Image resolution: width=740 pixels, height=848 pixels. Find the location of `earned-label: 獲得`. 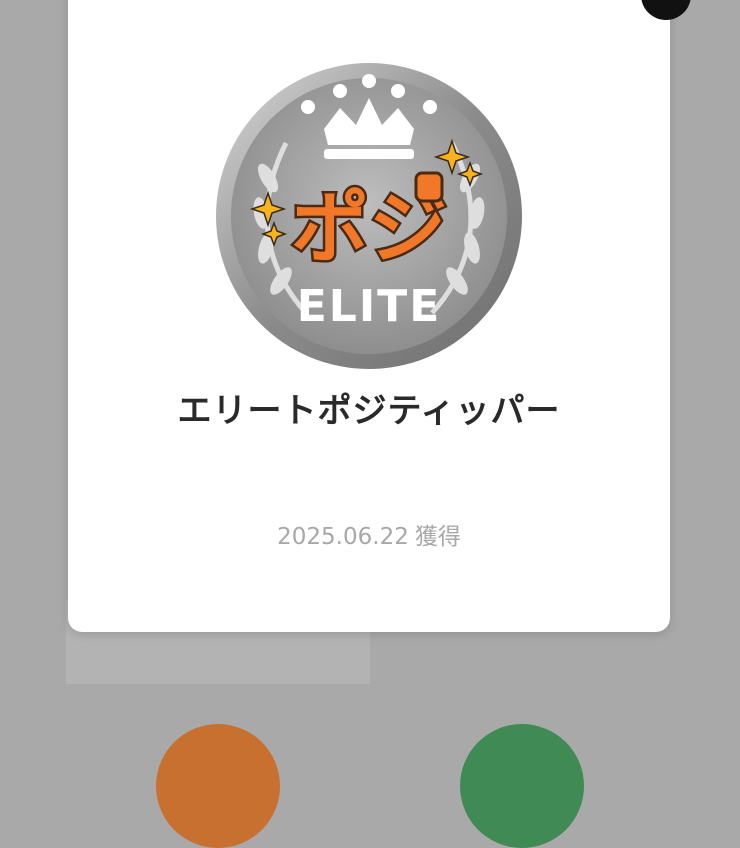

earned-label: 獲得 is located at coordinates (437, 537).